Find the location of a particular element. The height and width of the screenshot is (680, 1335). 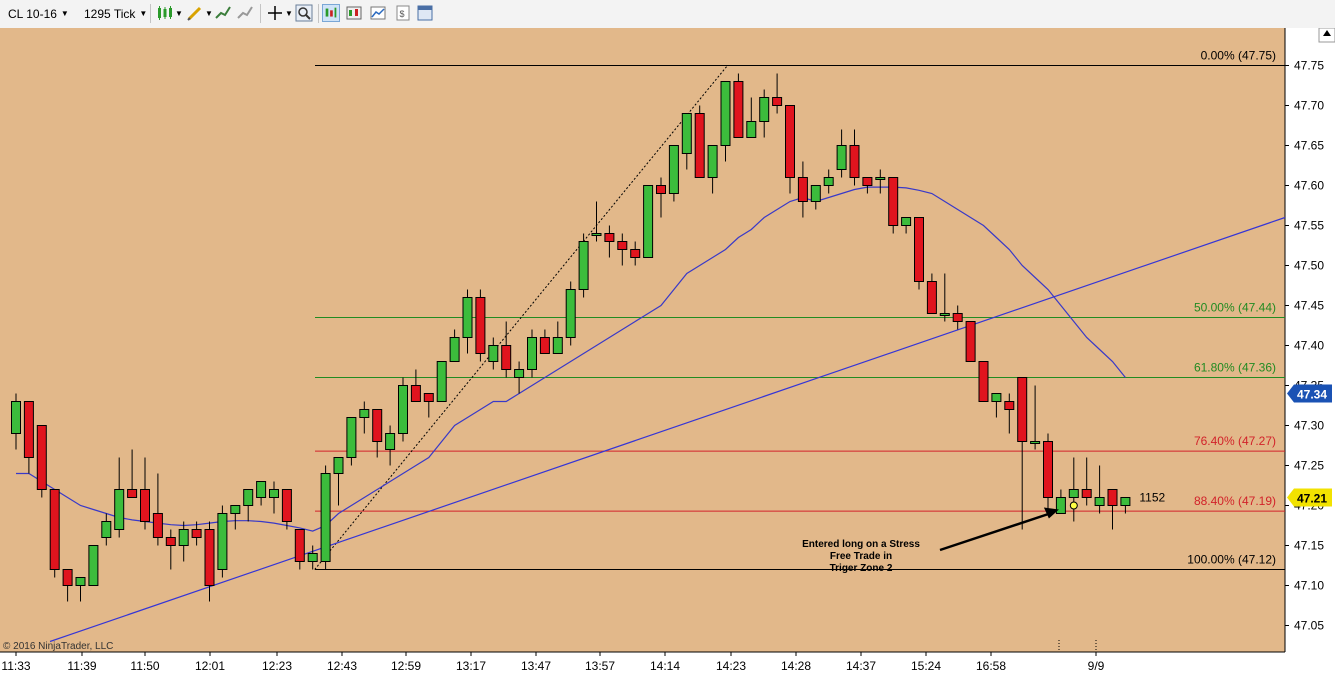

drawing-tool-icon is located at coordinates (195, 13).